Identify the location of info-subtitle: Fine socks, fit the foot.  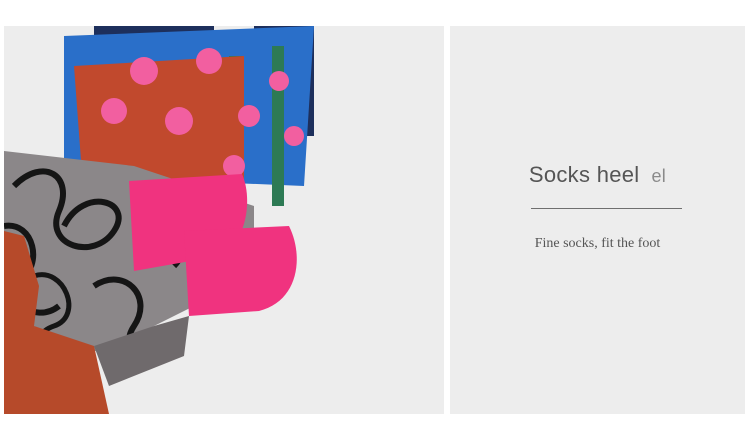
(597, 243).